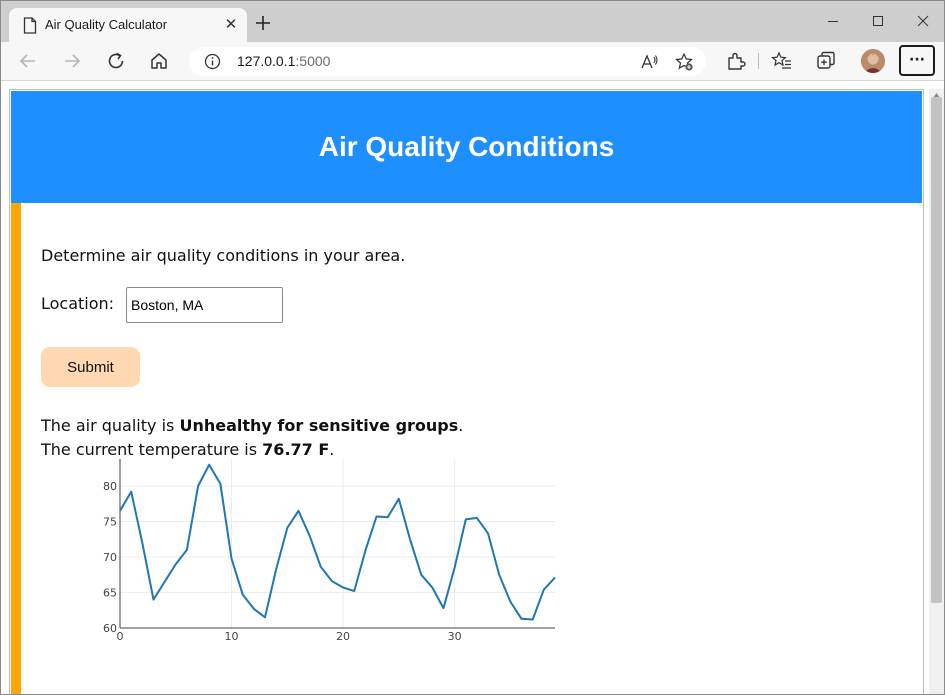  I want to click on temp-suffix: ., so click(332, 449).